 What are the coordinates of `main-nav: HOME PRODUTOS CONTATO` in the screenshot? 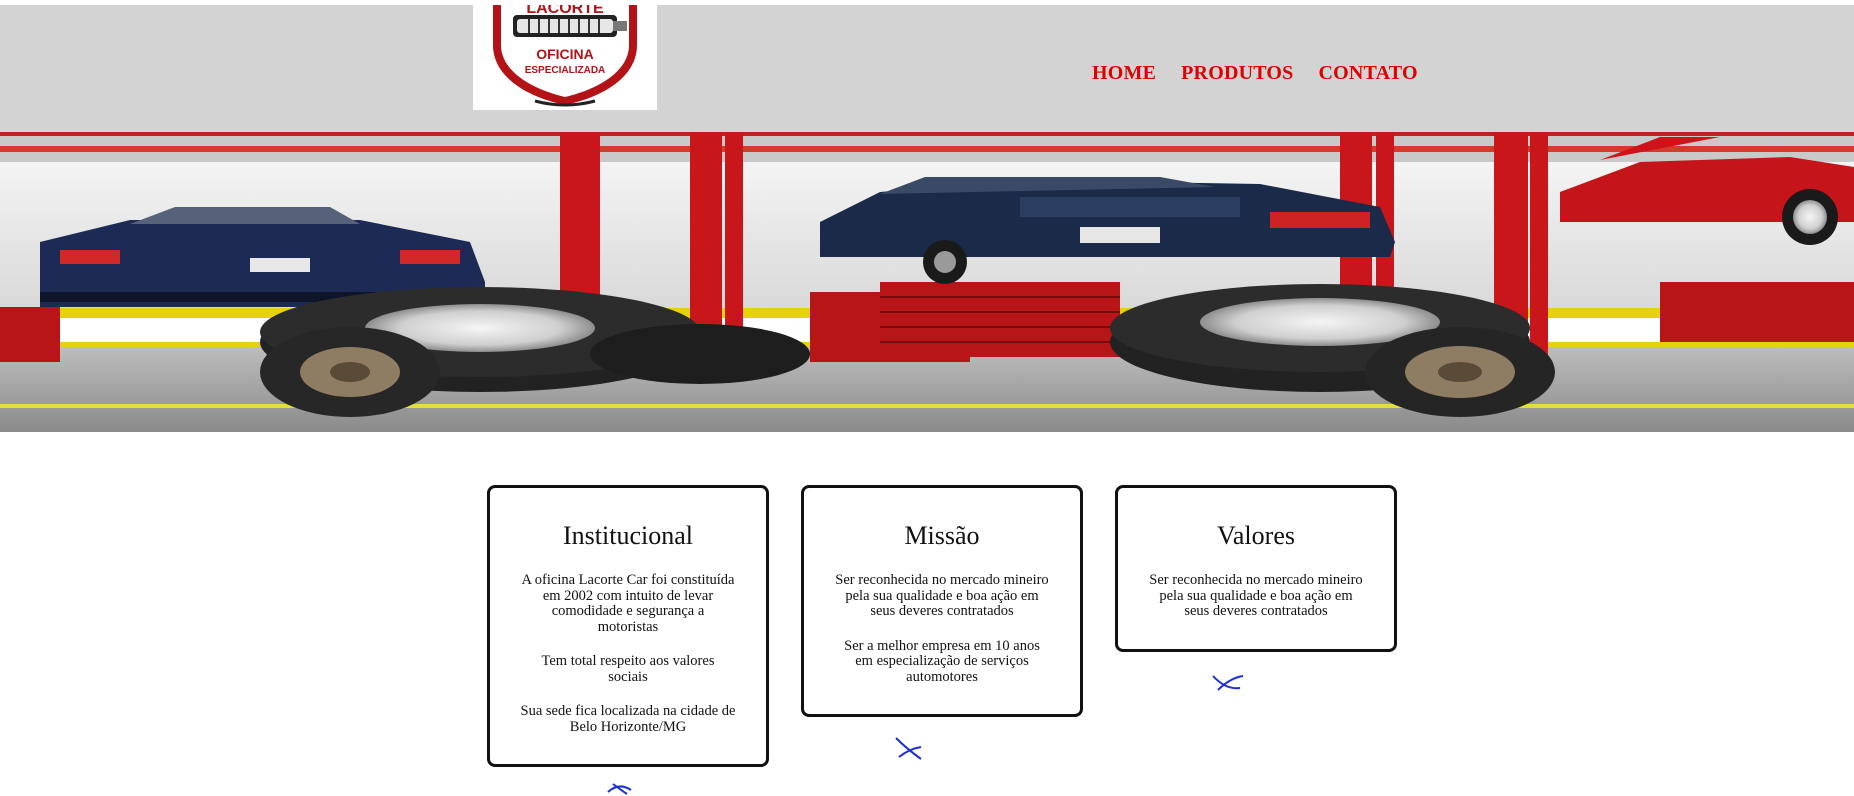 It's located at (1255, 73).